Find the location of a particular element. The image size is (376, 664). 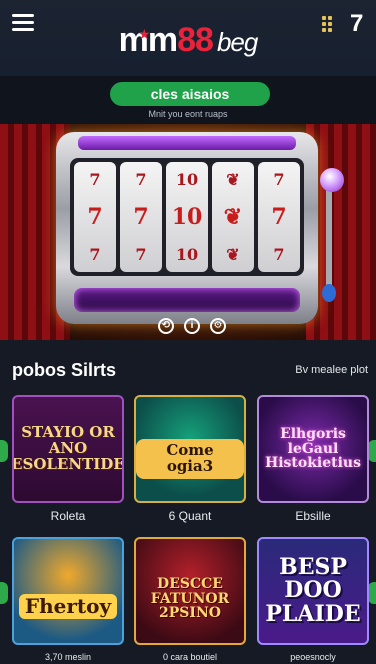

info-icon: i is located at coordinates (192, 326).